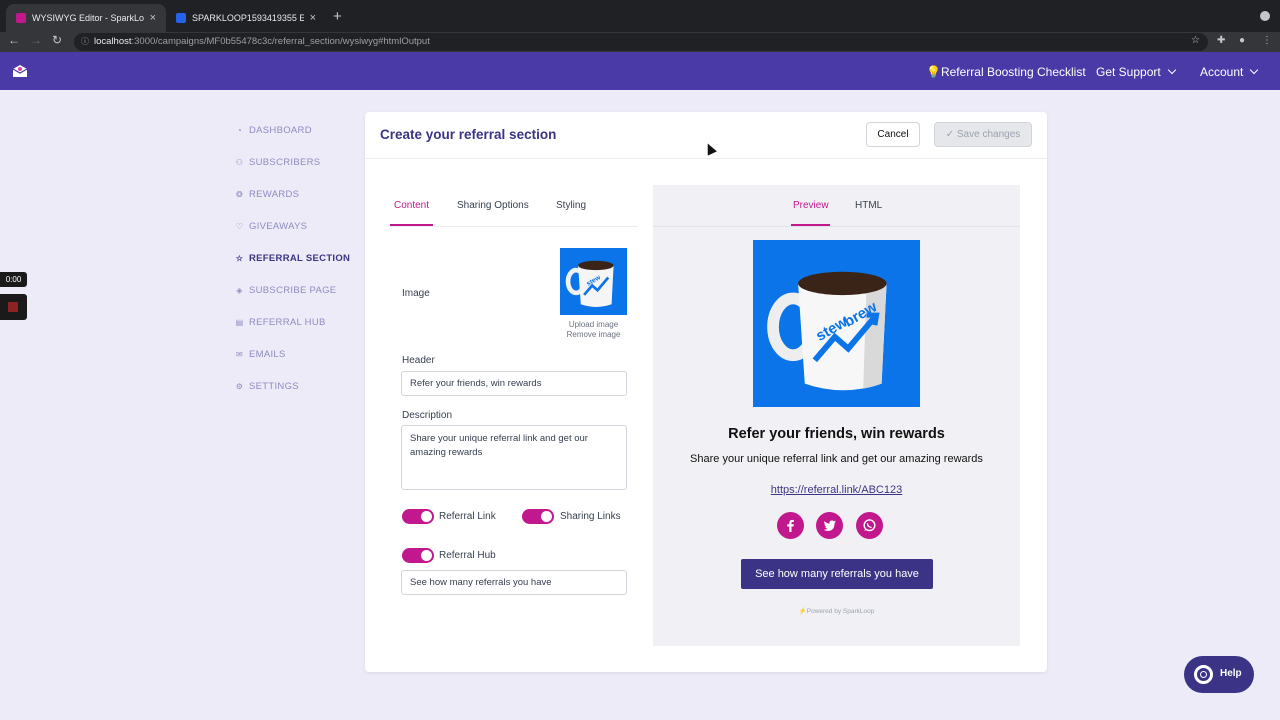 The width and height of the screenshot is (1280, 720). Describe the element at coordinates (538, 516) in the screenshot. I see `sharing-links-toggle` at that location.